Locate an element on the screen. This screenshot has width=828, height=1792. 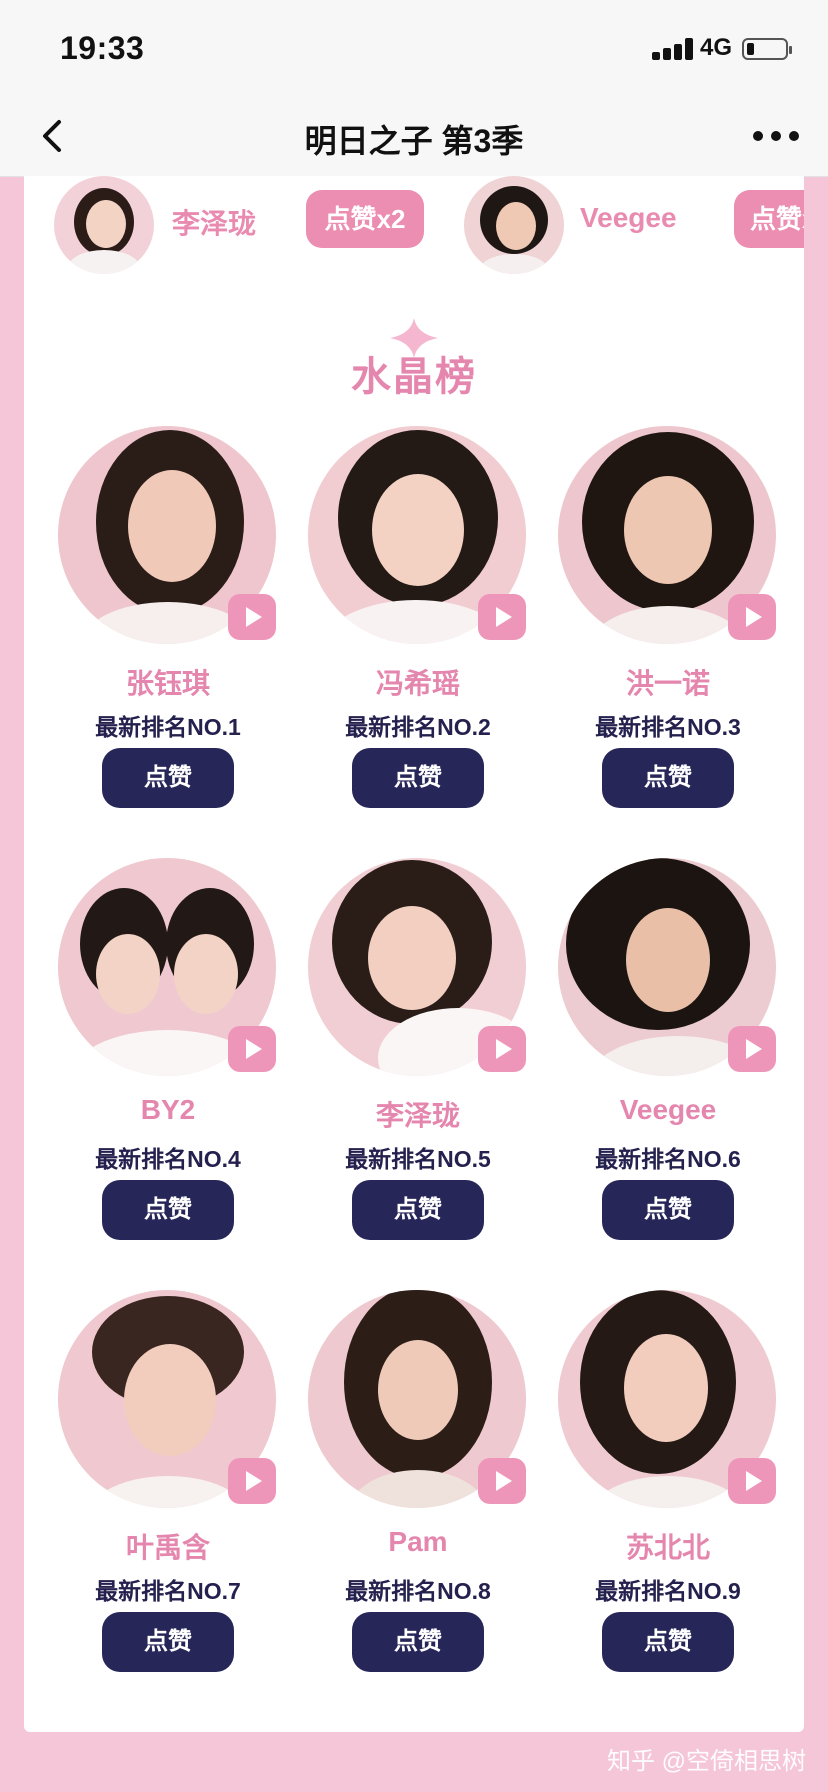
like-row: 李泽珑 点赞x2 Veegee 点赞x is located at coordinates (414, 226).